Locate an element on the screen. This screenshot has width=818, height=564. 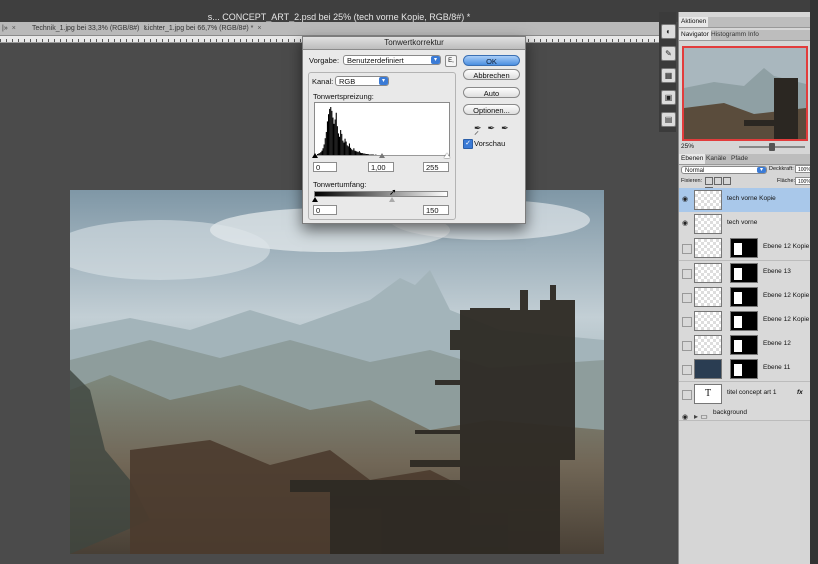
layer-row: Ebene 12 Kopie 3 is located at coordinates (747, 297).